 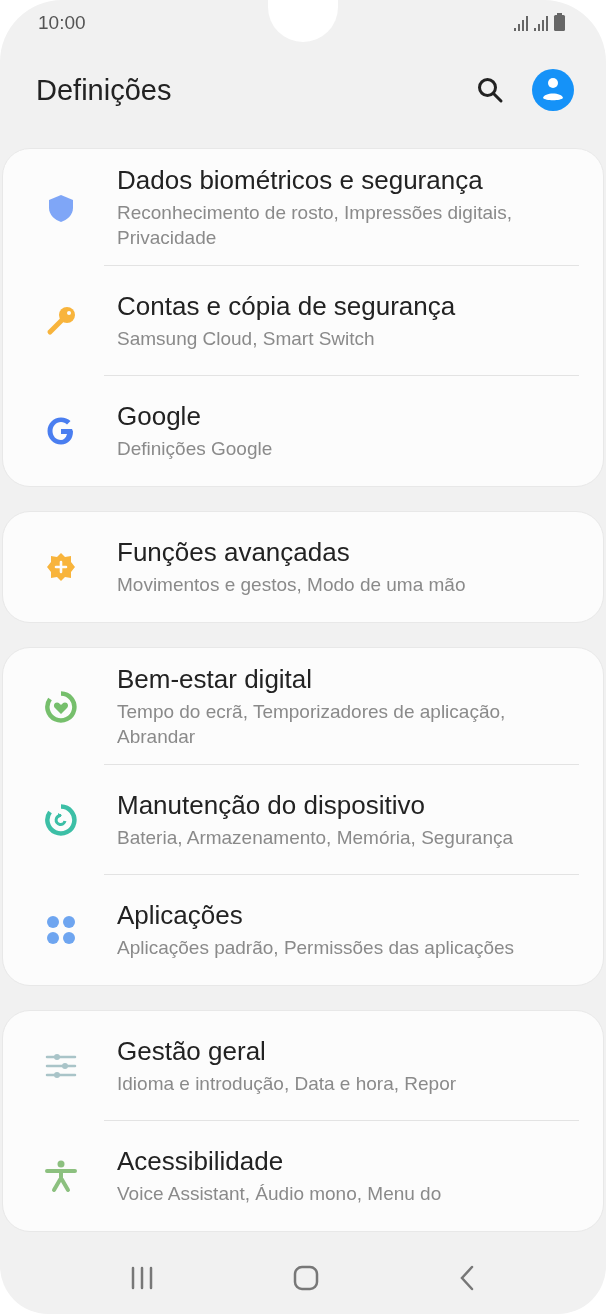 What do you see at coordinates (271, 805) in the screenshot?
I see `item-title: Manutenção do dispositivo` at bounding box center [271, 805].